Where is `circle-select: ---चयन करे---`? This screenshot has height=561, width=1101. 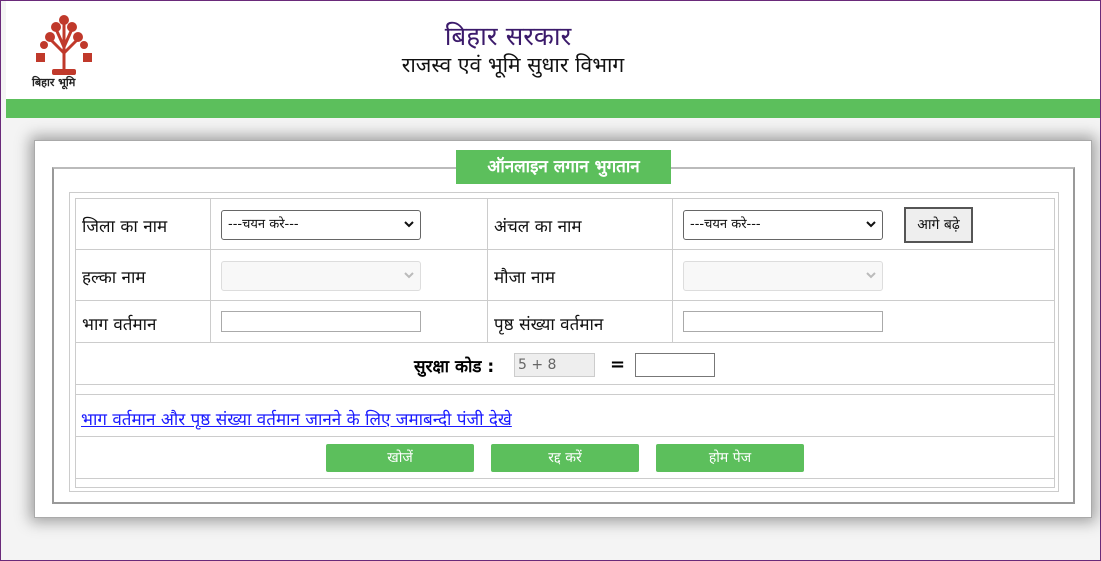
circle-select: ---चयन करे--- is located at coordinates (783, 225).